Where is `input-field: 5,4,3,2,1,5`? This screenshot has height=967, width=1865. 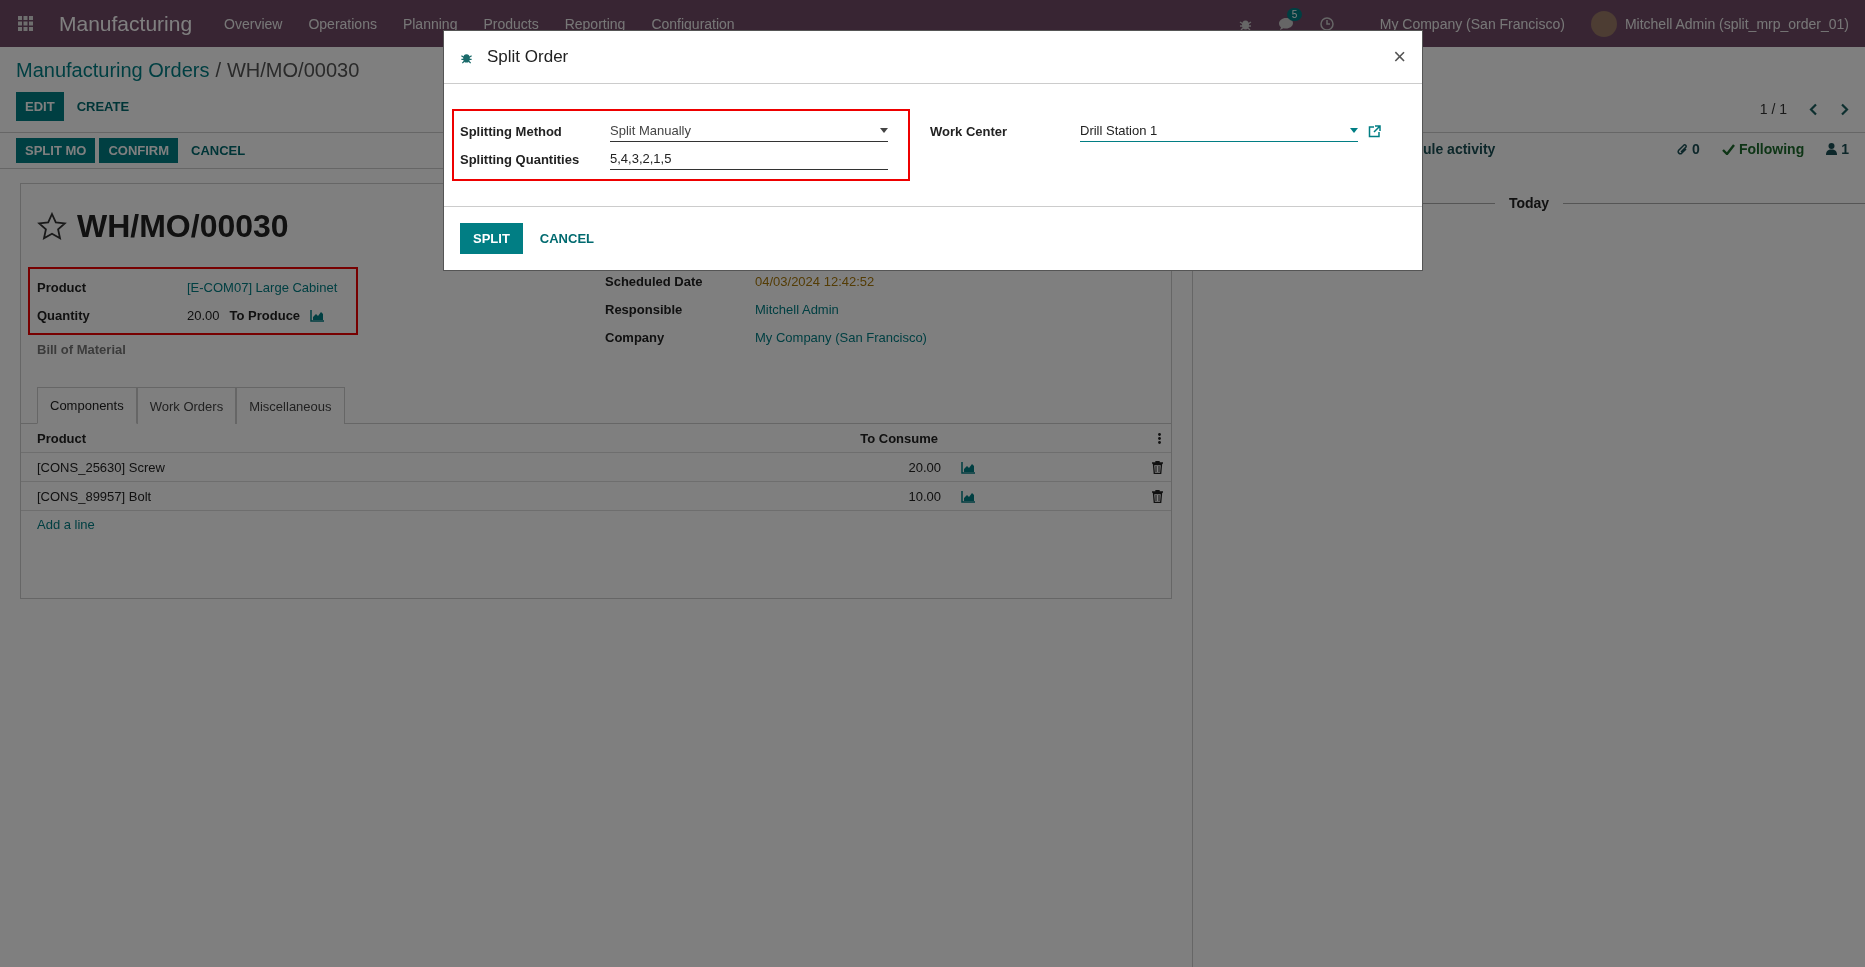
input-field: 5,4,3,2,1,5 is located at coordinates (749, 159).